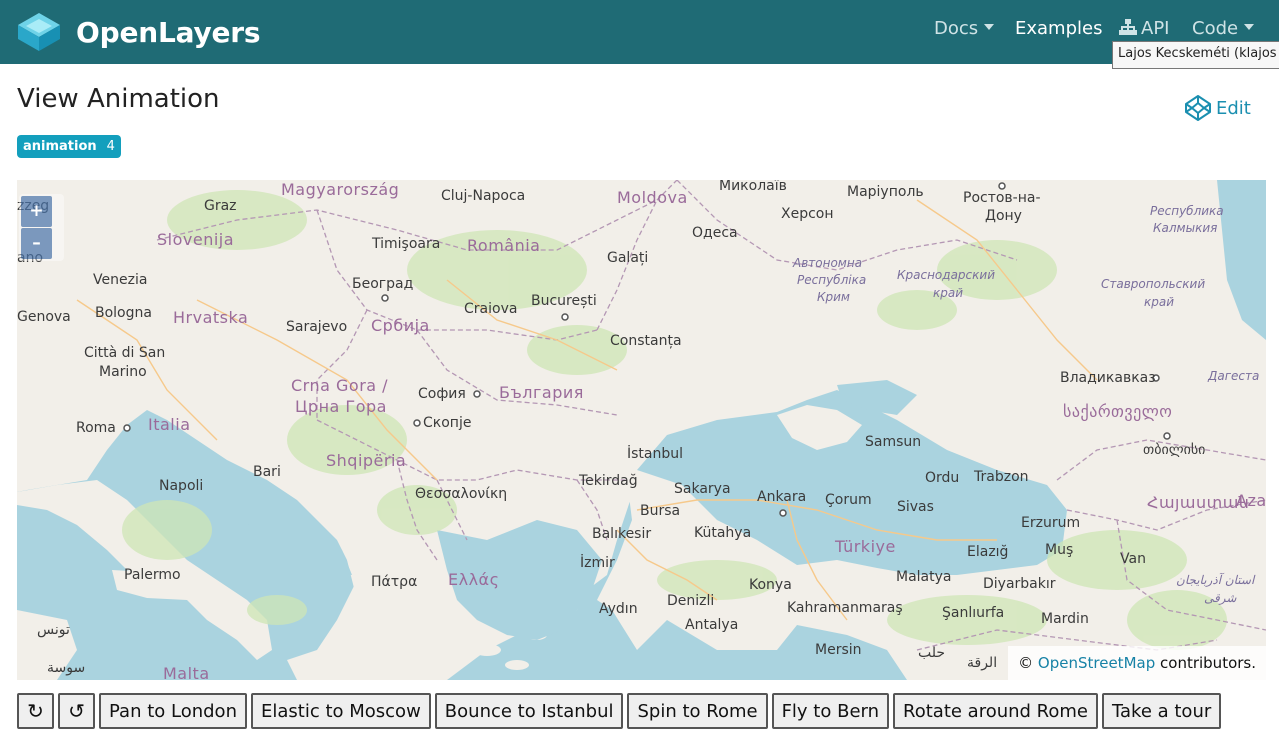  I want to click on map-label: Србија, so click(400, 325).